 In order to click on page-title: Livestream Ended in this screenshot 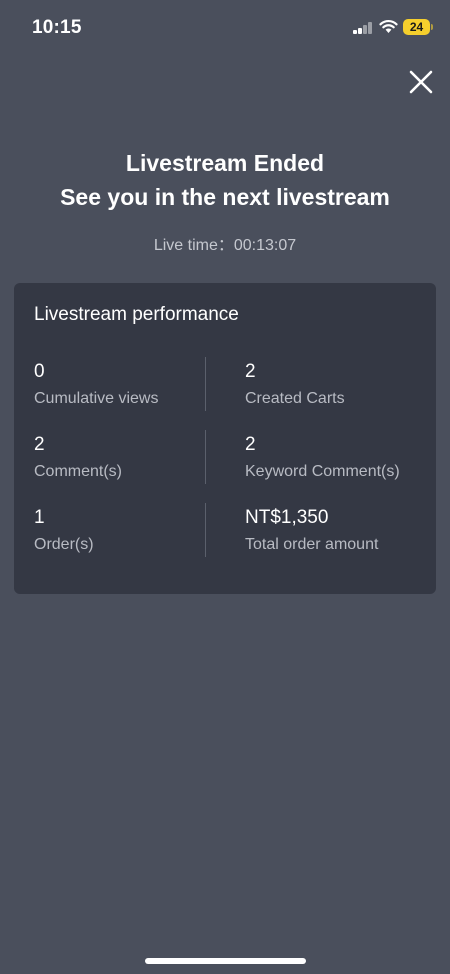, I will do `click(225, 163)`.